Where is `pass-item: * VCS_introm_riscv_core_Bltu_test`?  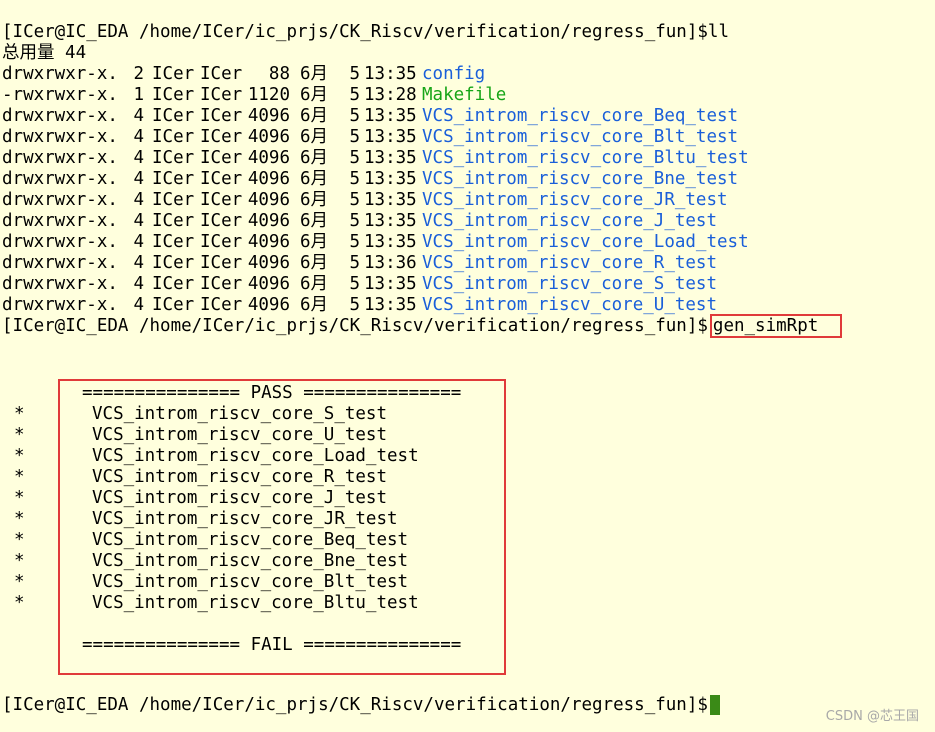
pass-item: * VCS_introm_riscv_core_Bltu_test is located at coordinates (210, 603).